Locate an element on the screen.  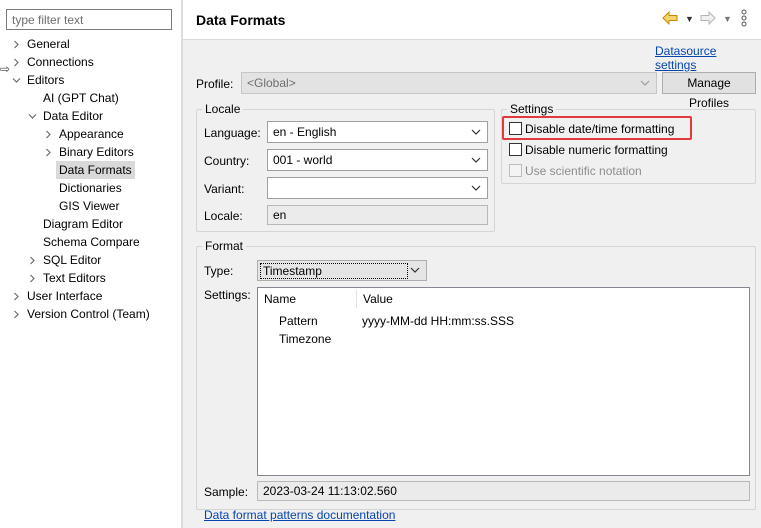
sample-field: 2023-03-24 11:13:02.560 is located at coordinates (503, 491).